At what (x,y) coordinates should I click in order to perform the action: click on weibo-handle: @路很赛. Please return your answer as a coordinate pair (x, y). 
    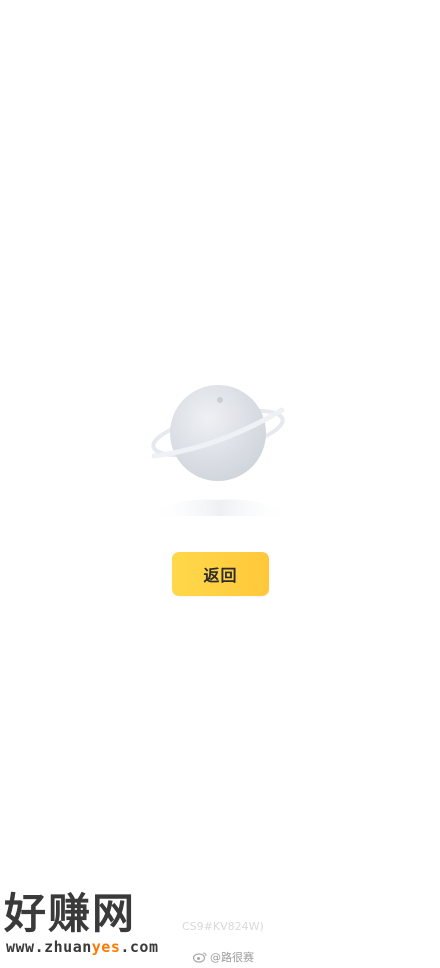
    Looking at the image, I should click on (232, 957).